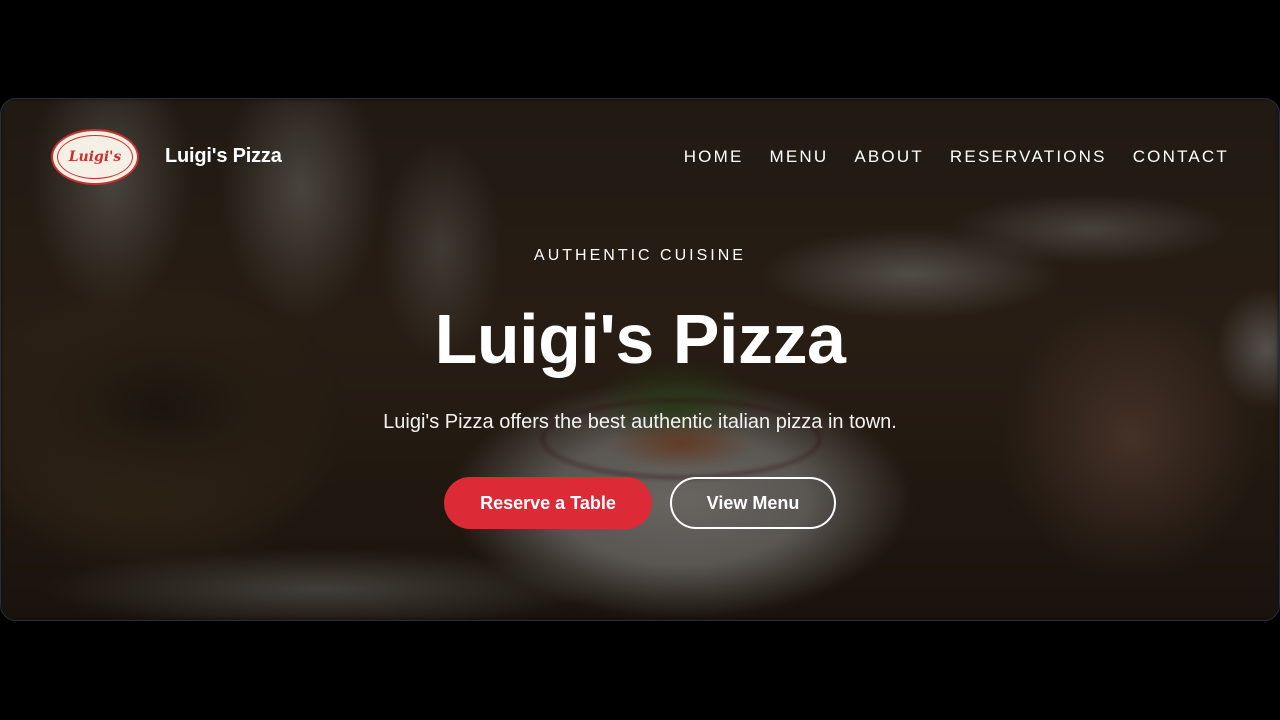  I want to click on logo-text: Luigi's, so click(95, 156).